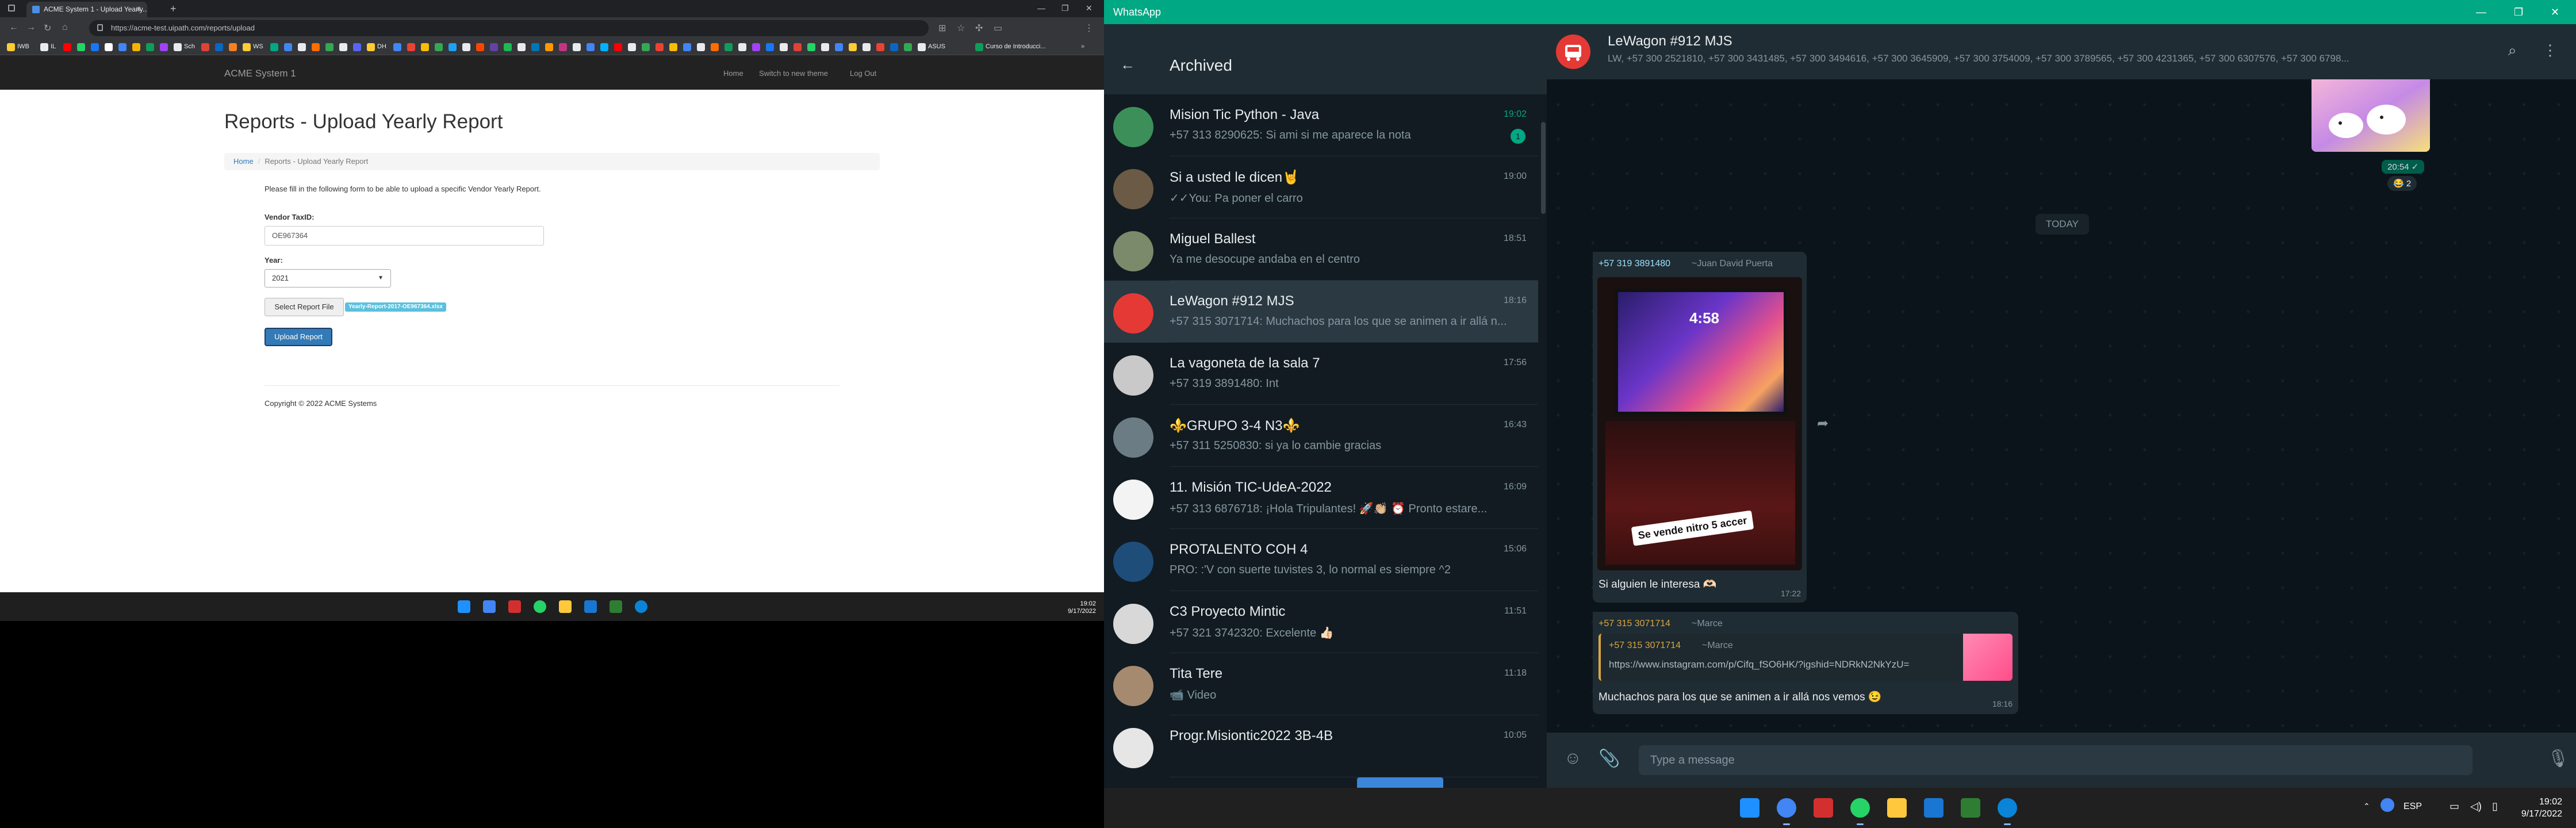 The image size is (2576, 828). Describe the element at coordinates (138, 9) in the screenshot. I see `close-tab-icon: ✕` at that location.